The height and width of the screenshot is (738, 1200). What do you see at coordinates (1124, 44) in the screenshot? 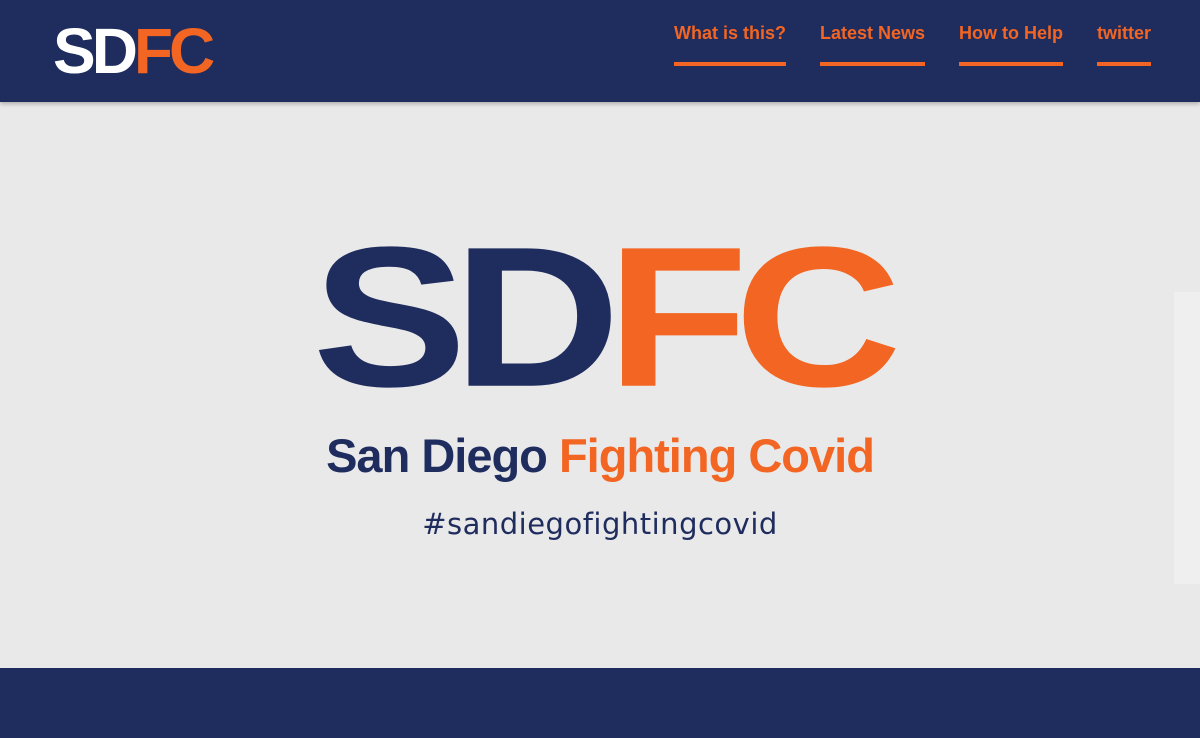
I see `nav-twitter: twitter` at bounding box center [1124, 44].